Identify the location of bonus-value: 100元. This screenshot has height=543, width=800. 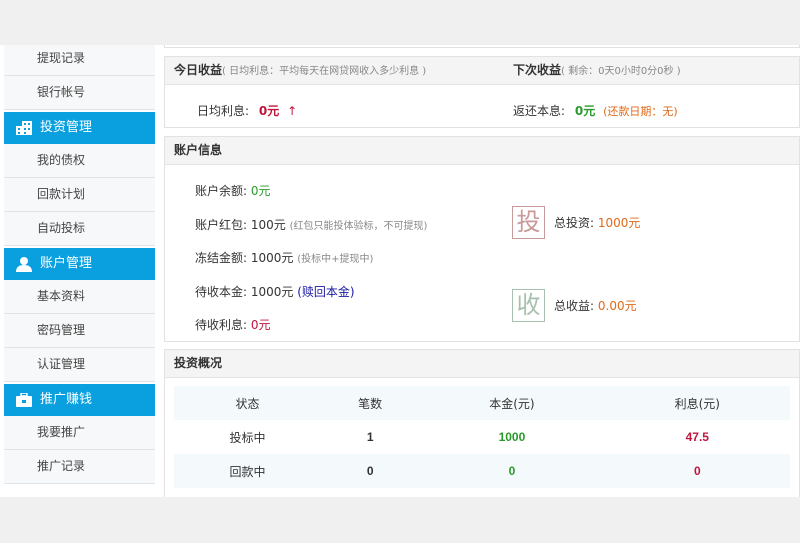
(268, 225).